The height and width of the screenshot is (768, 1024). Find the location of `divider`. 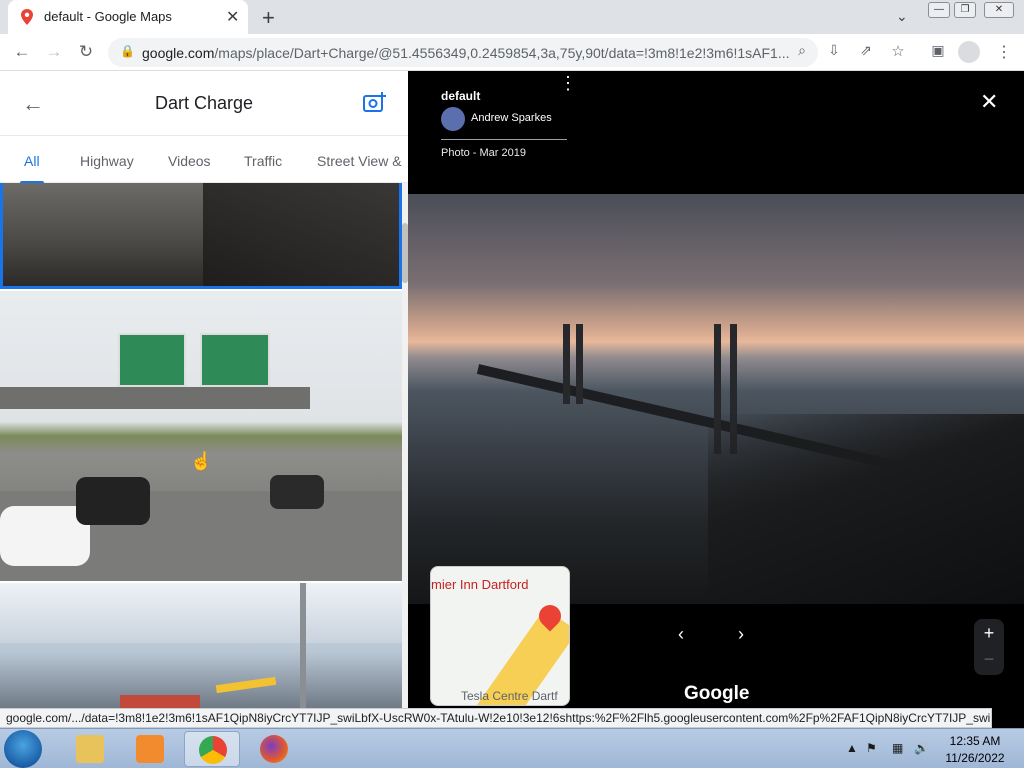

divider is located at coordinates (504, 139).